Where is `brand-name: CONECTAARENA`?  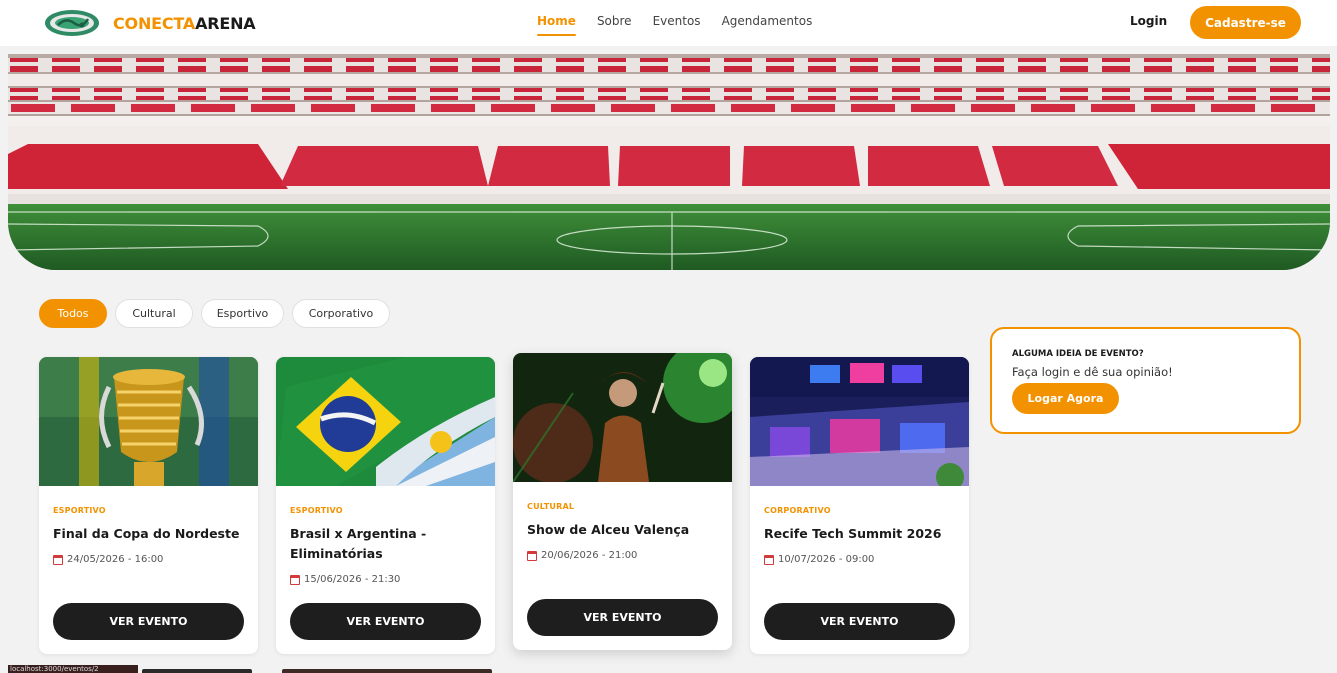
brand-name: CONECTAARENA is located at coordinates (184, 23).